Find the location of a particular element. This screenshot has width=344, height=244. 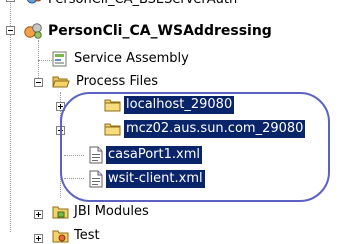

tree-item-label: Process Files is located at coordinates (117, 81).